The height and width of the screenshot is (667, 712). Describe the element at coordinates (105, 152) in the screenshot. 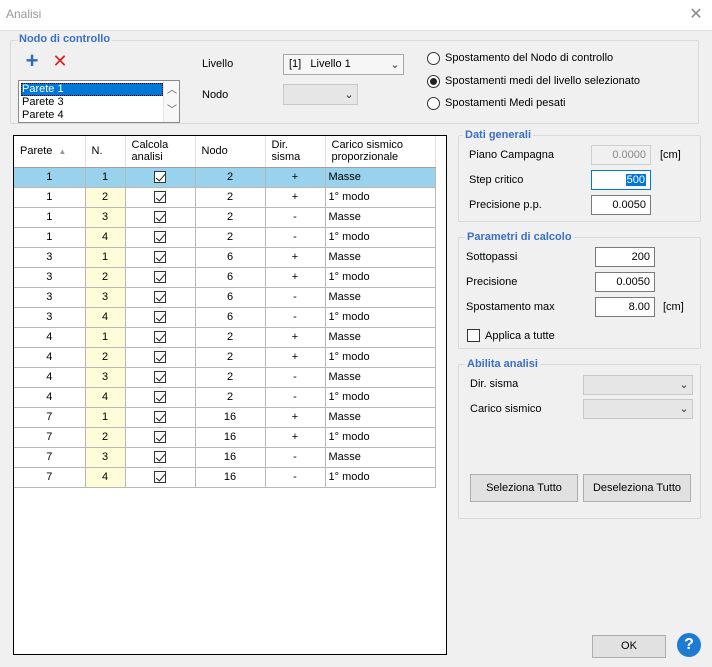

I see `column-header-n: N.` at that location.